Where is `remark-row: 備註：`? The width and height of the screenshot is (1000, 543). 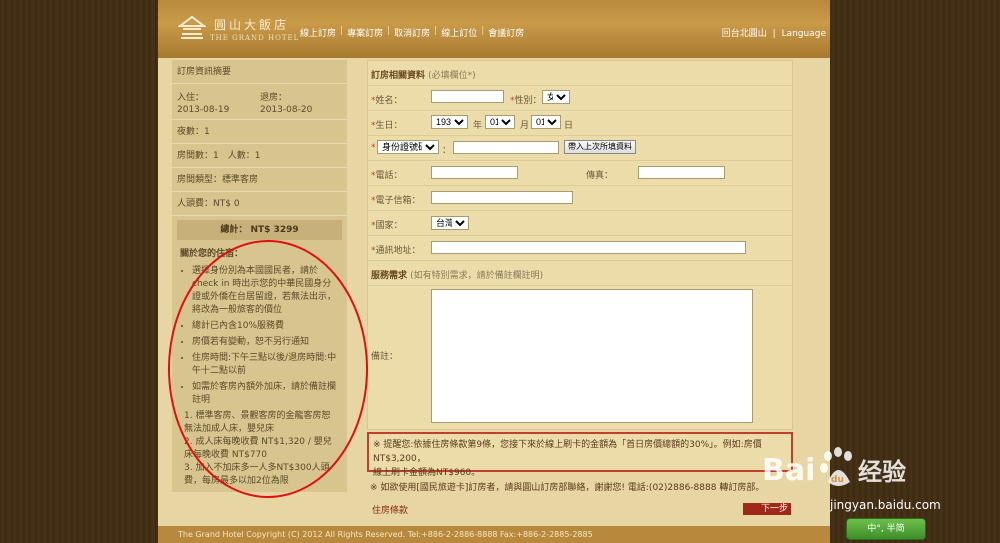
remark-row: 備註： is located at coordinates (580, 357).